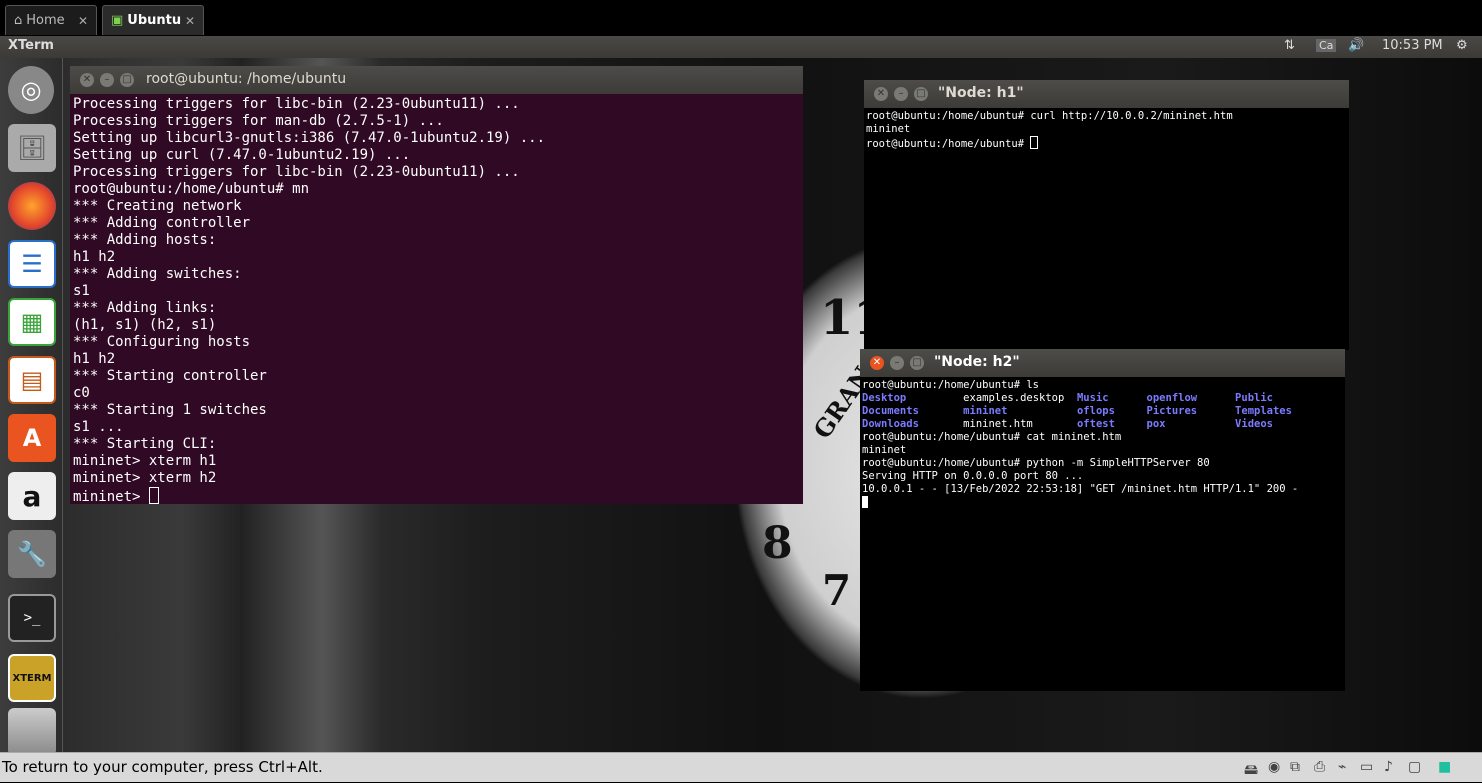 The height and width of the screenshot is (783, 1482). What do you see at coordinates (1412, 45) in the screenshot?
I see `clock: 10:53 PM` at bounding box center [1412, 45].